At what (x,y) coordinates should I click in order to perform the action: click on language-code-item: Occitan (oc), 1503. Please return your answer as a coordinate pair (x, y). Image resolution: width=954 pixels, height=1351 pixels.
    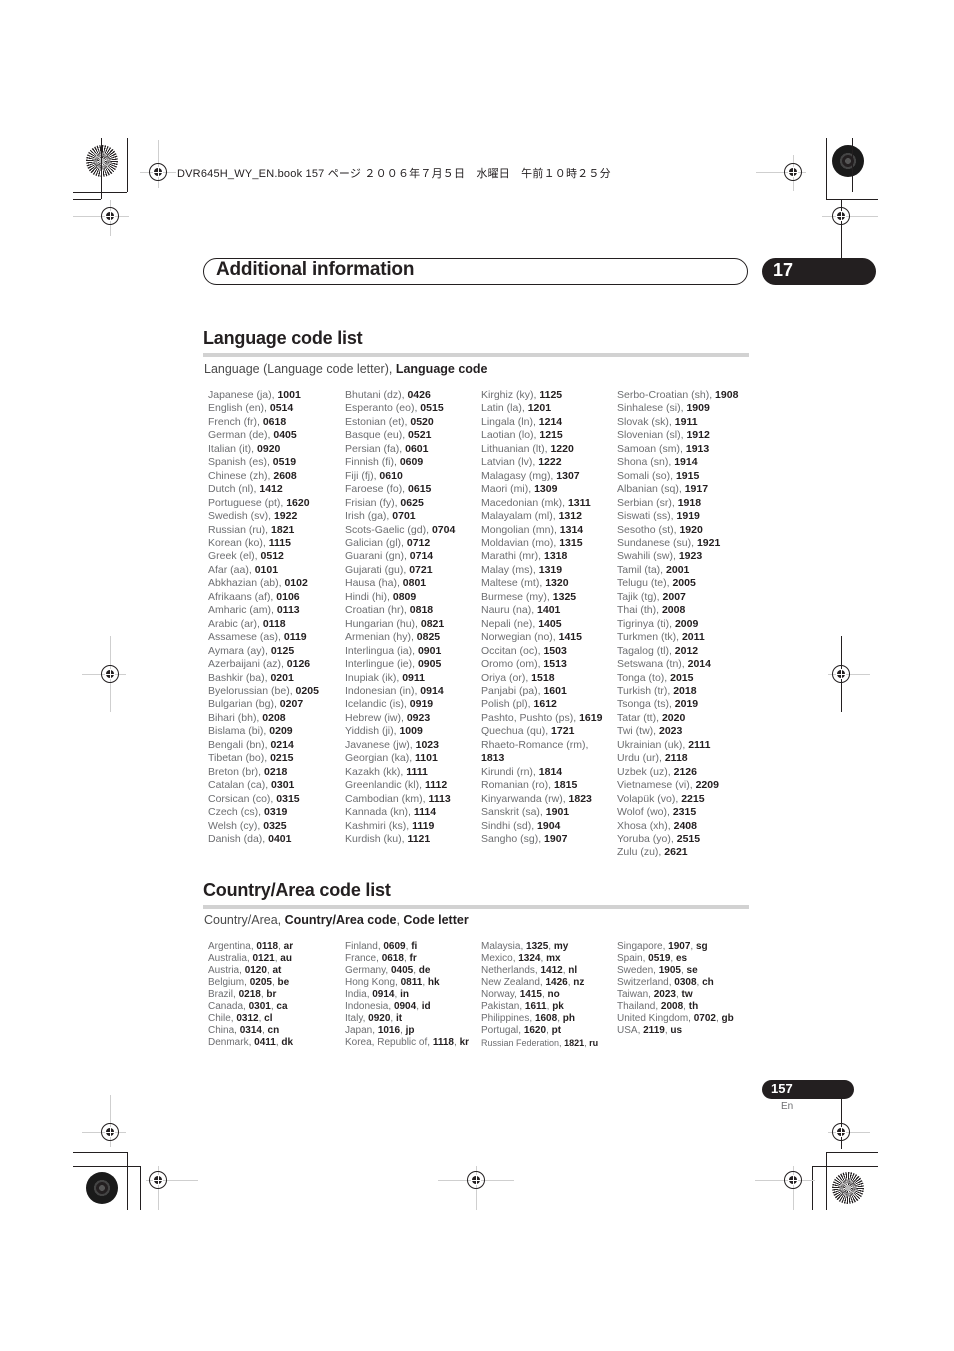
    Looking at the image, I should click on (541, 651).